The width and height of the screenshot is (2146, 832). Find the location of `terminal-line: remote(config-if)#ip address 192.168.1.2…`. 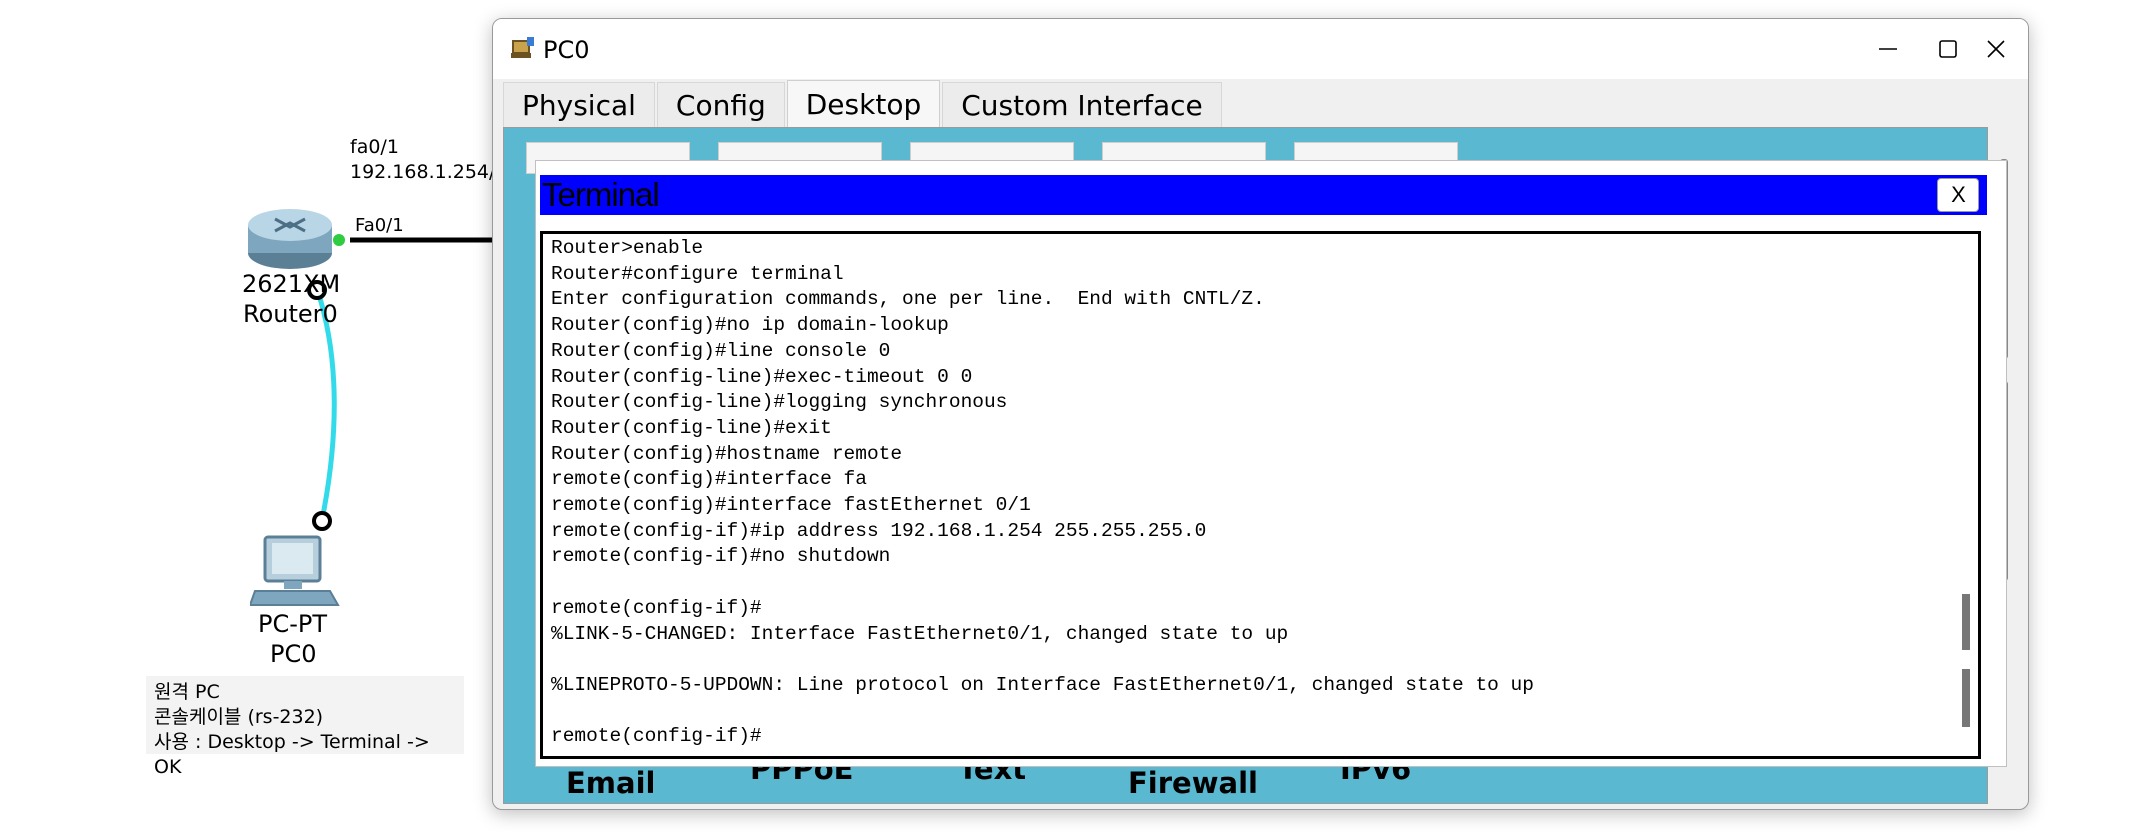

terminal-line: remote(config-if)#ip address 192.168.1.2… is located at coordinates (879, 530).